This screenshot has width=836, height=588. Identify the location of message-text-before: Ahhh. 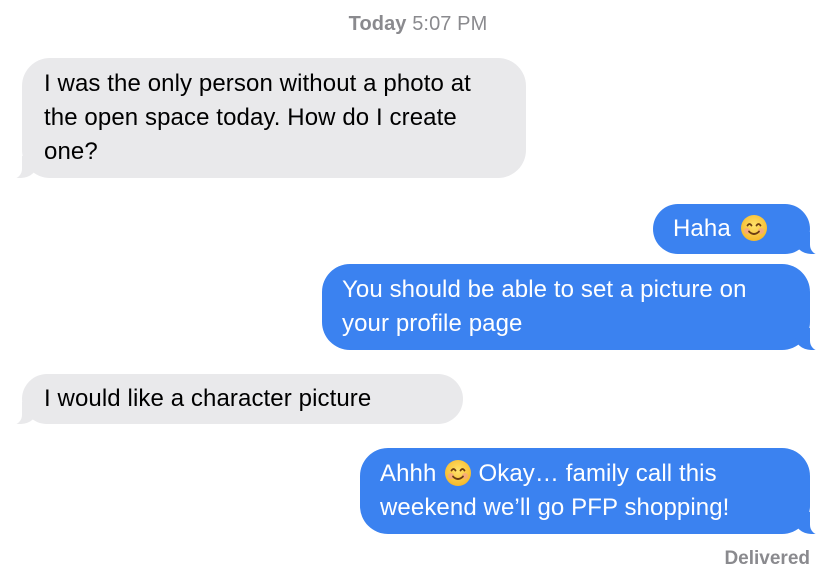
(408, 473).